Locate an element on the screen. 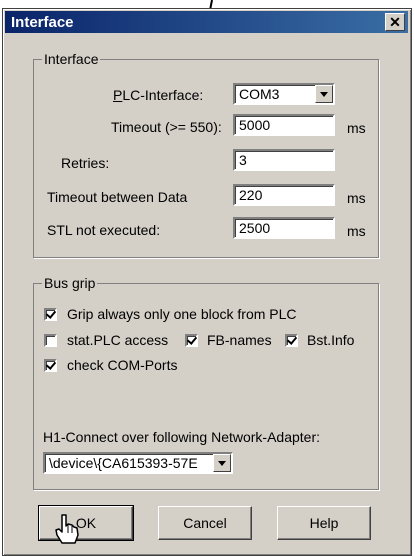  interface-group-legend: Interface is located at coordinates (71, 59).